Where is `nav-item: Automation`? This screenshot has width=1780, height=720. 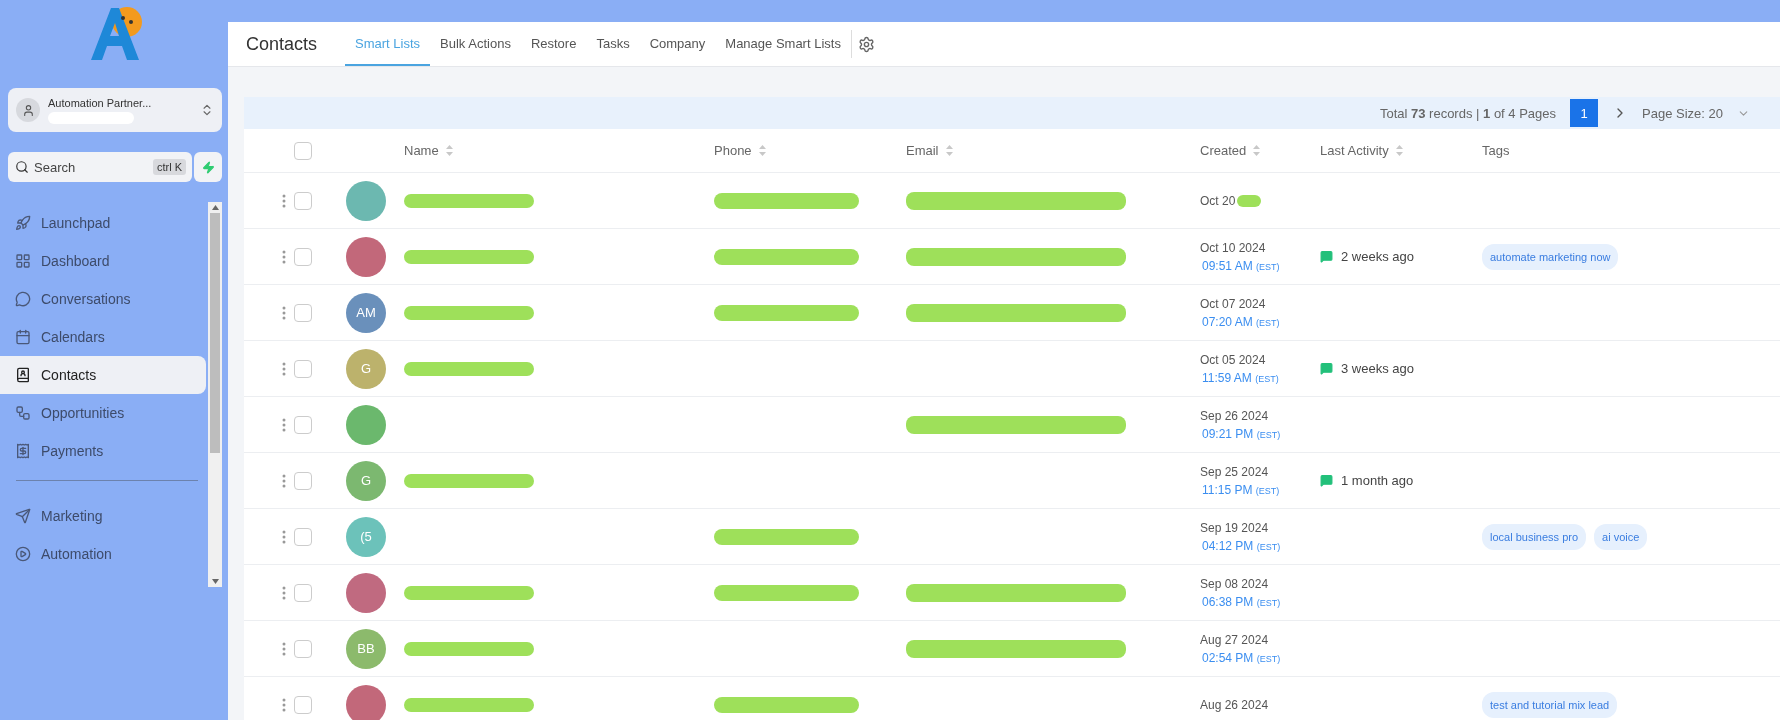
nav-item: Automation is located at coordinates (103, 554).